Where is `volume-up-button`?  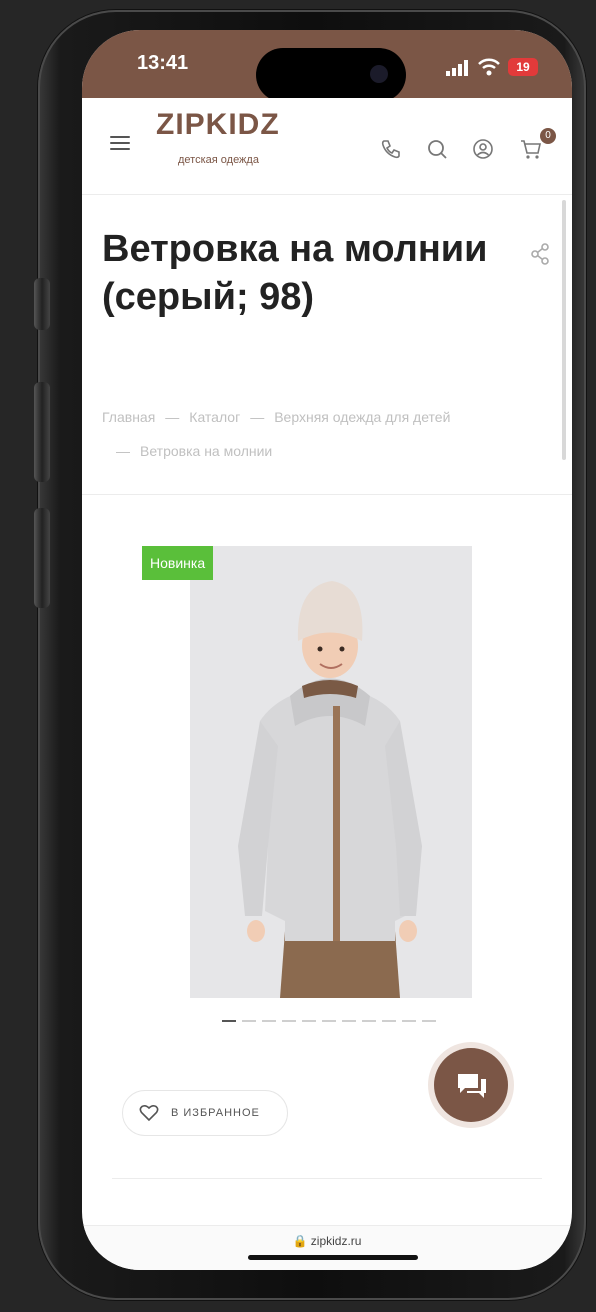 volume-up-button is located at coordinates (42, 432).